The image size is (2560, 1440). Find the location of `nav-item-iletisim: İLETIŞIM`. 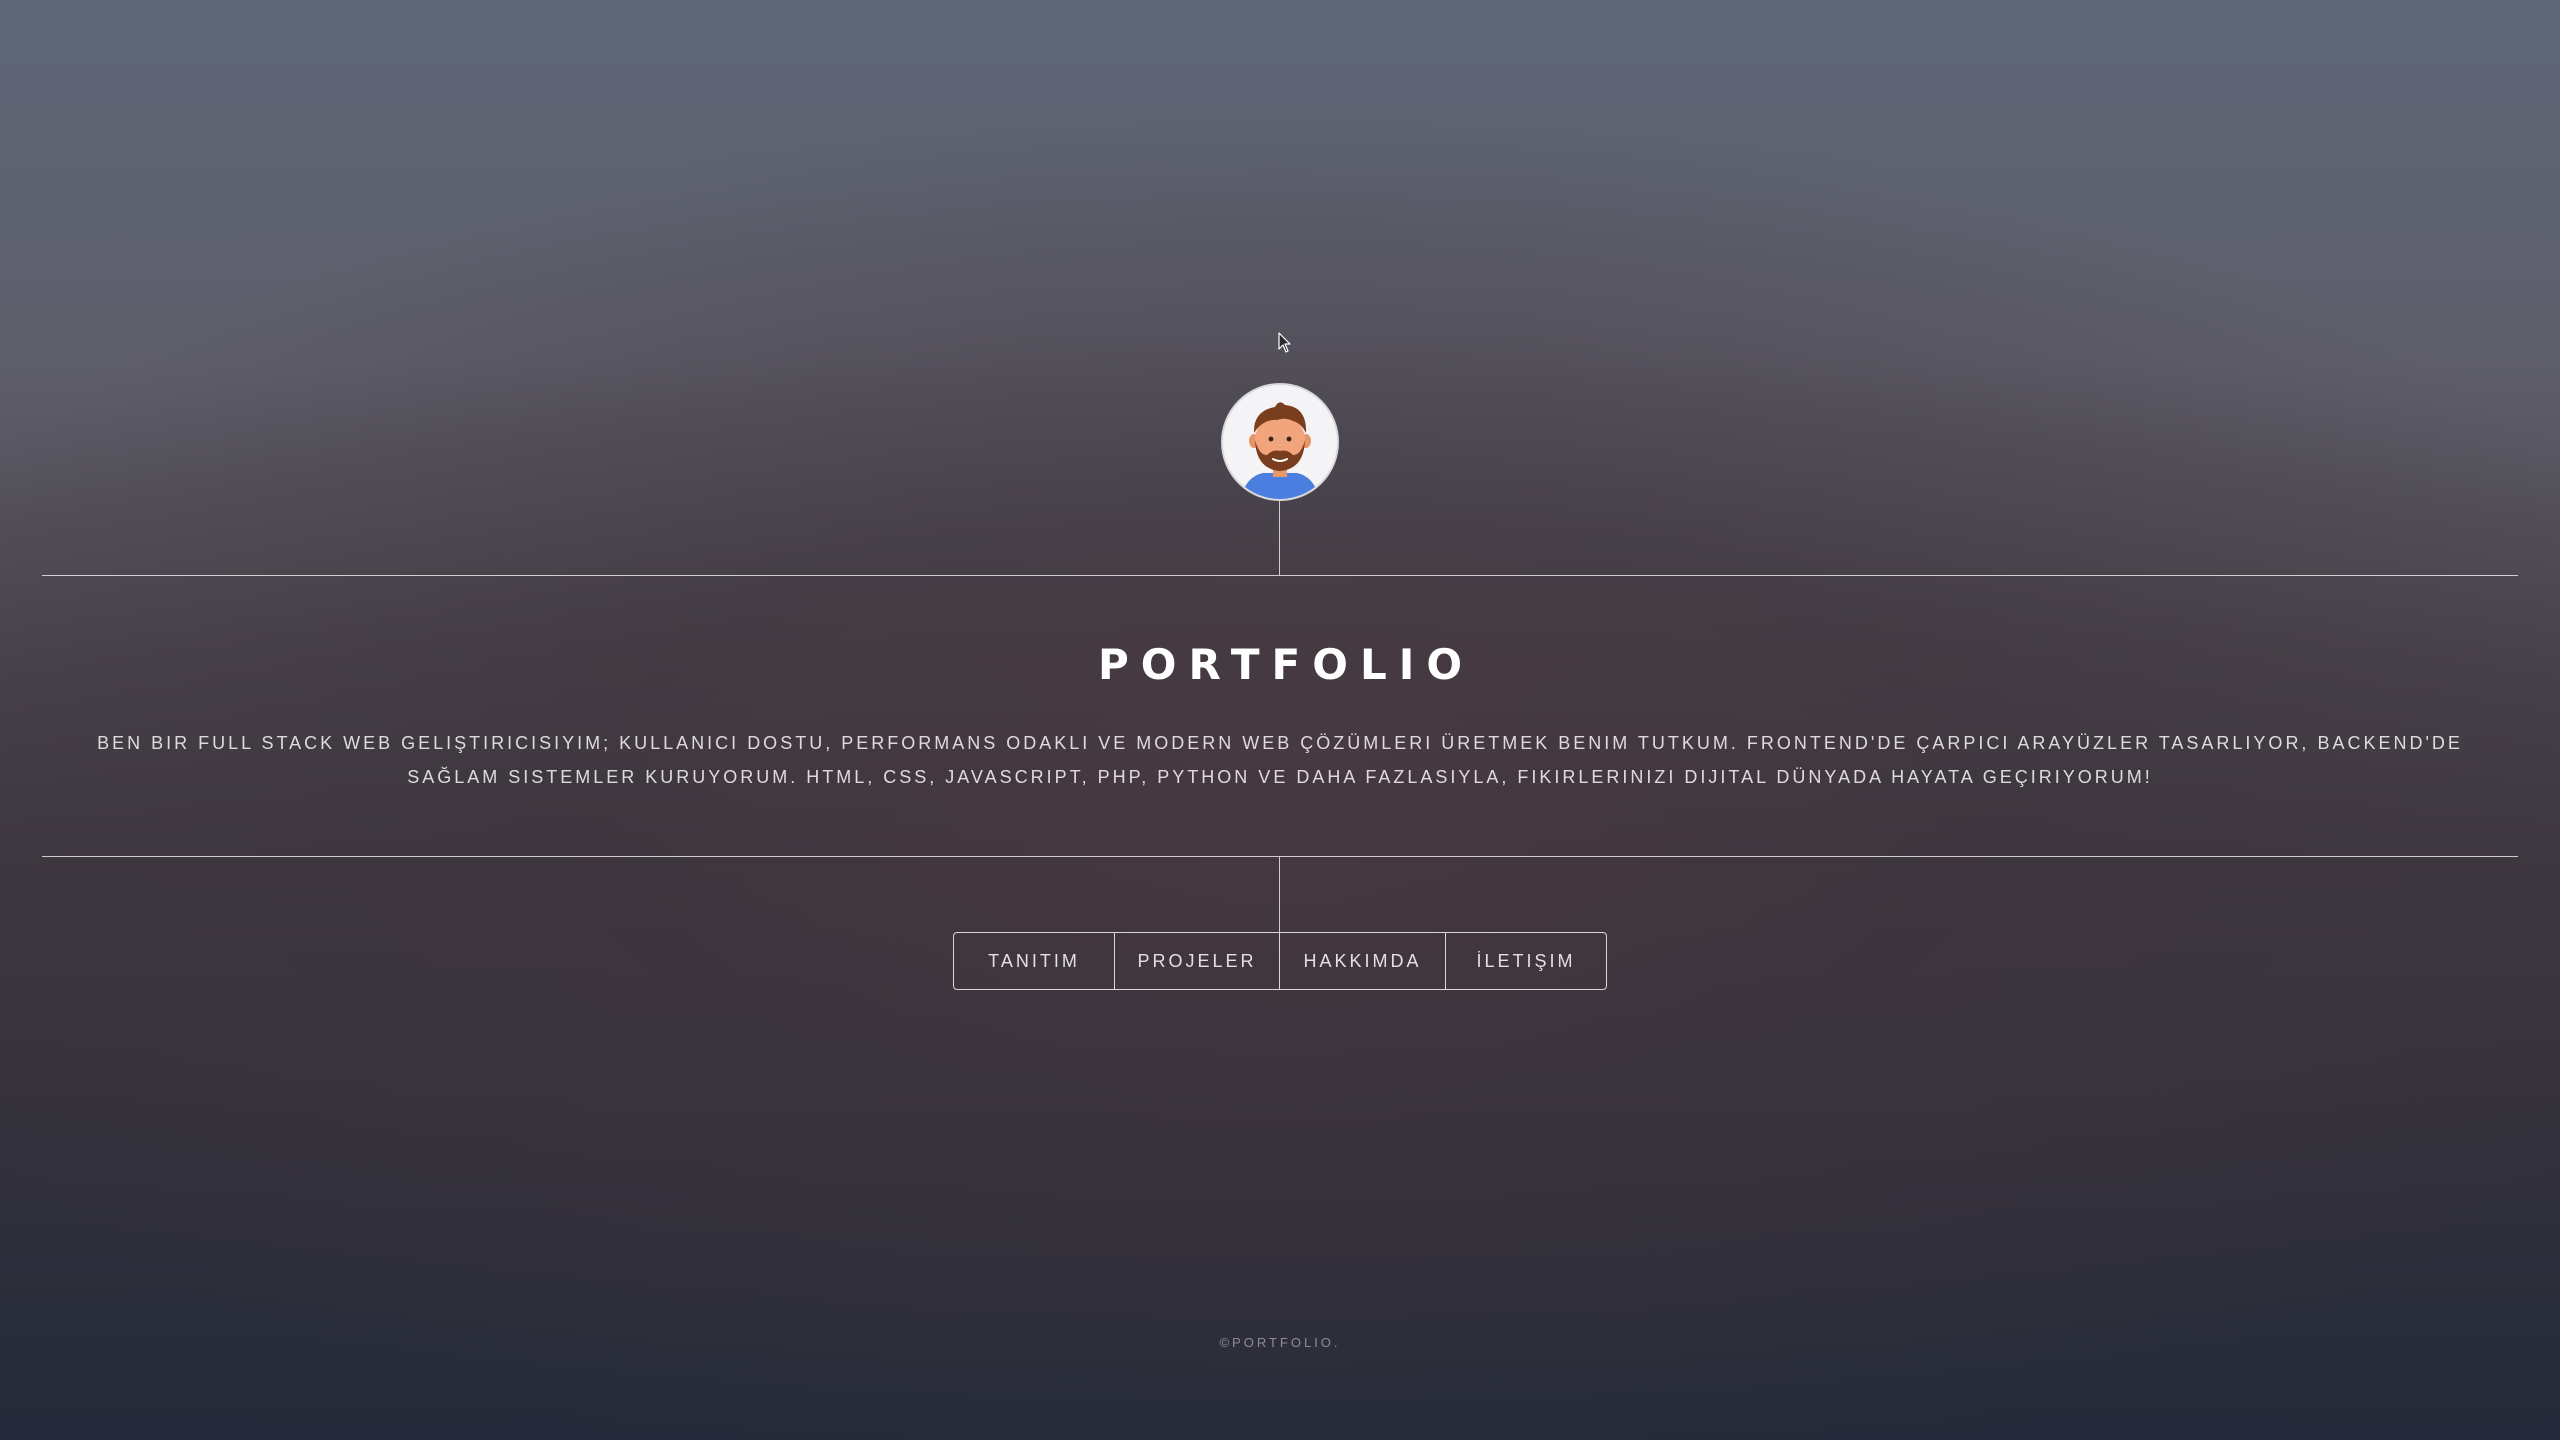

nav-item-iletisim: İLETIŞIM is located at coordinates (1526, 961).